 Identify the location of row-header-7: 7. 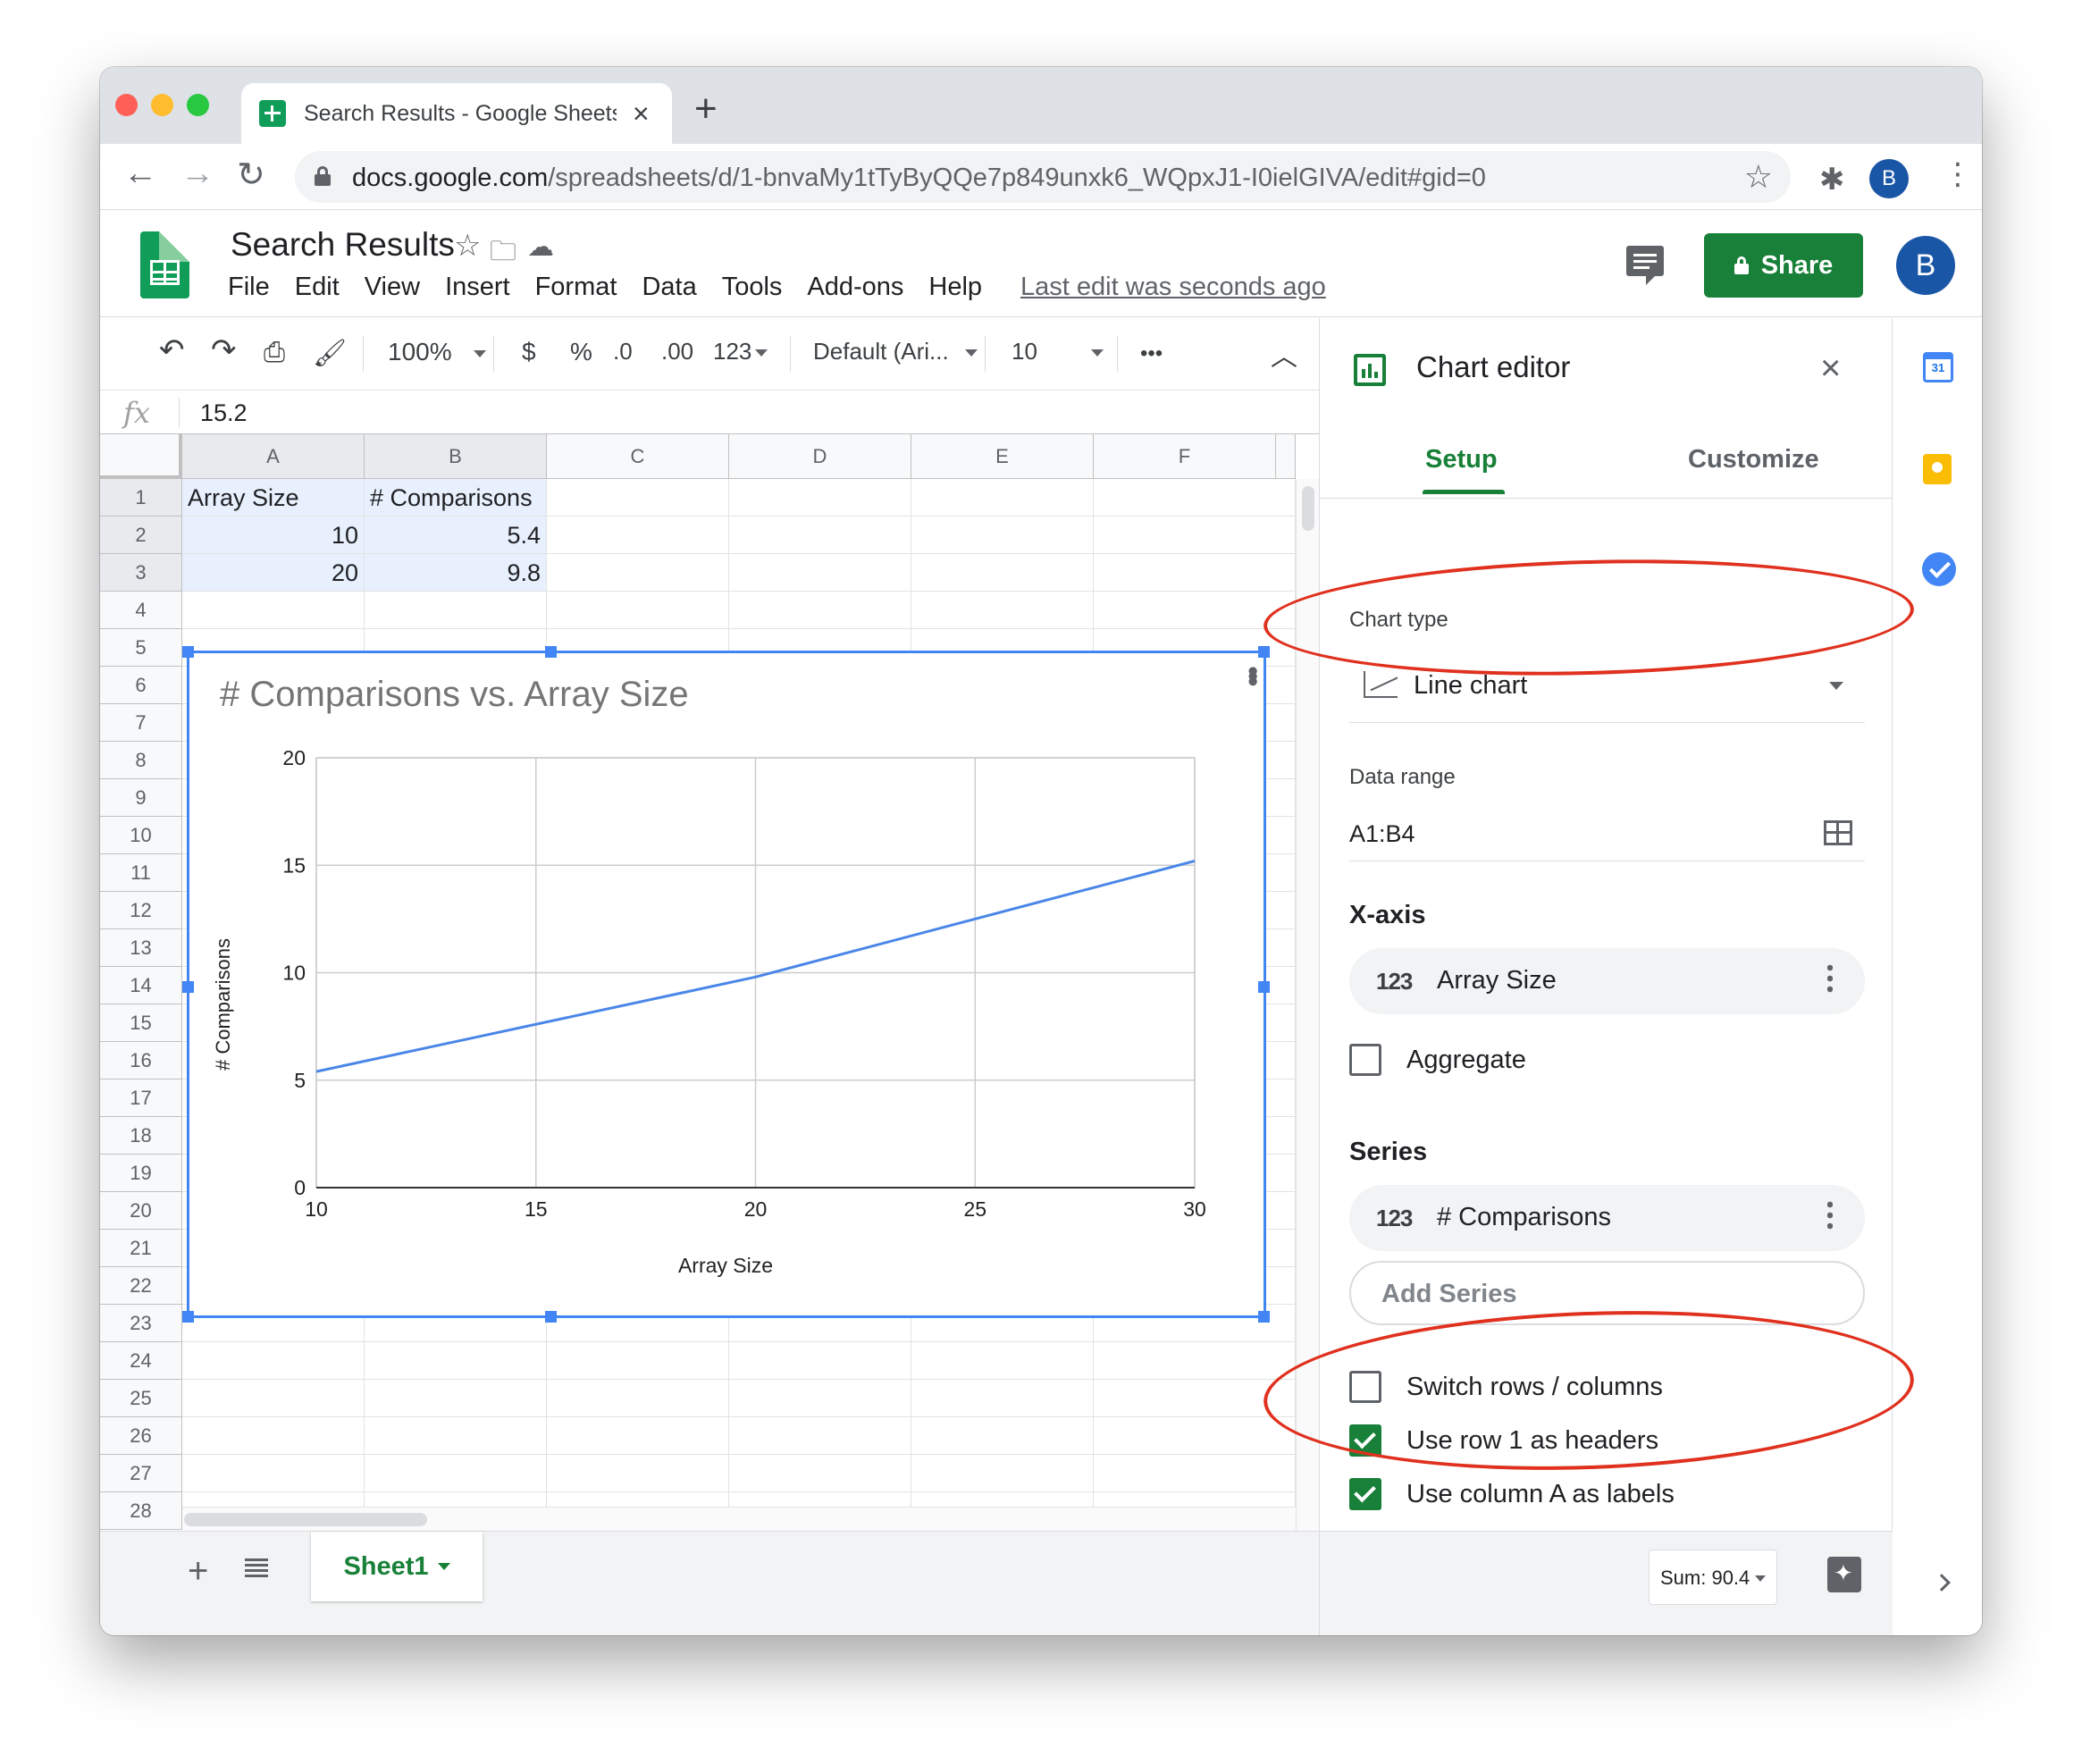
(141, 723).